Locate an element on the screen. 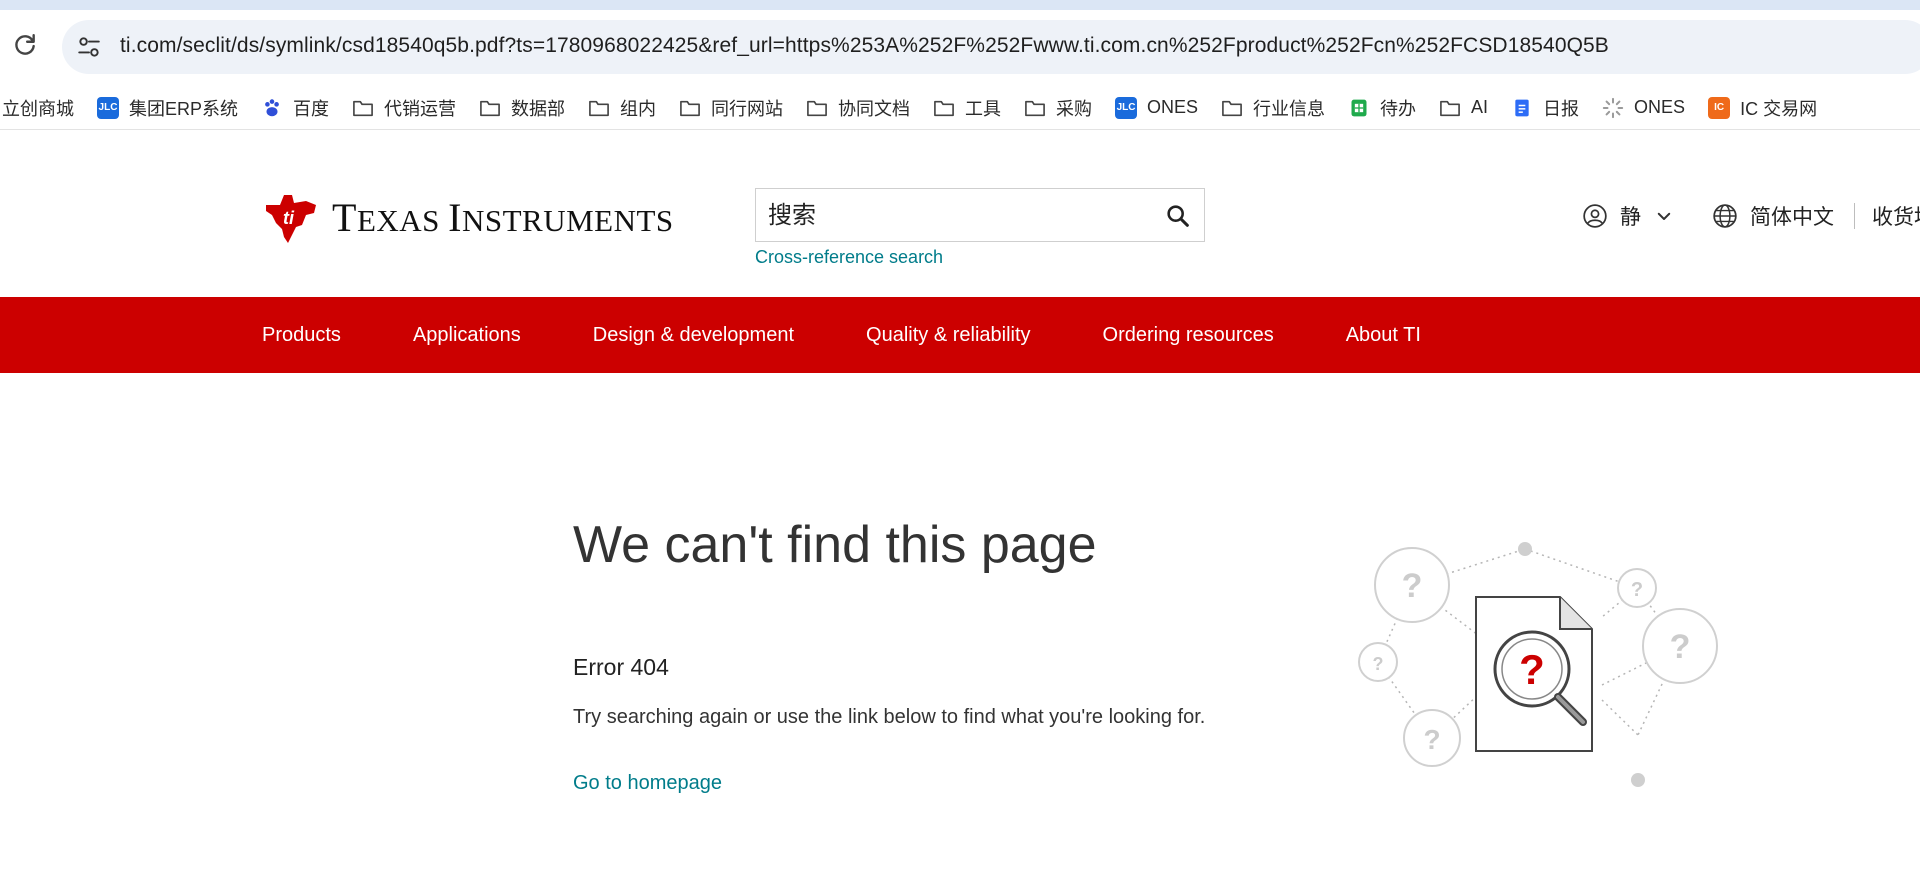 The image size is (1920, 885). bookmark-item: 代销运营 is located at coordinates (404, 108).